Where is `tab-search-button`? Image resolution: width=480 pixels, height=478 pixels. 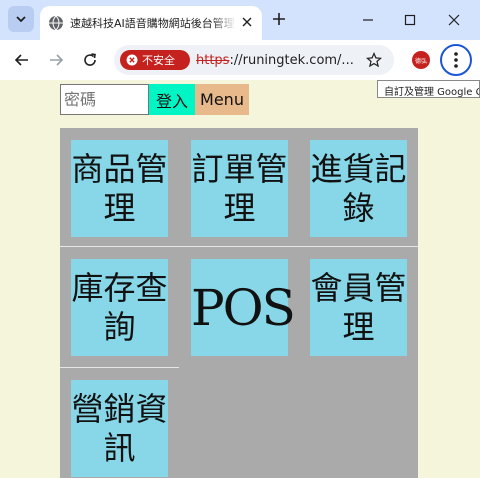
tab-search-button is located at coordinates (21, 19).